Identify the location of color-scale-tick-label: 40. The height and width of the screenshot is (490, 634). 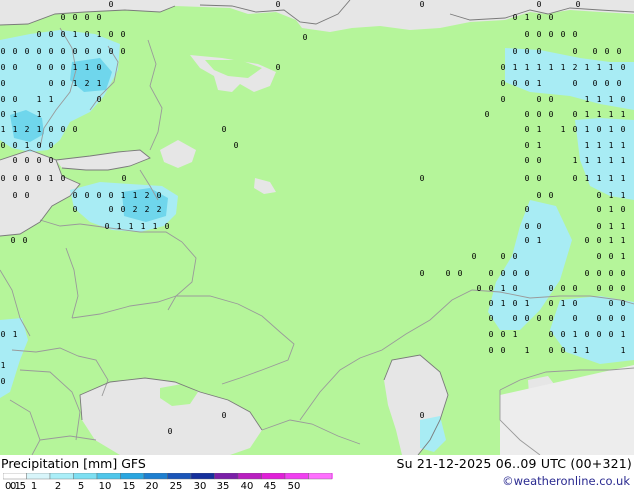
(247, 485).